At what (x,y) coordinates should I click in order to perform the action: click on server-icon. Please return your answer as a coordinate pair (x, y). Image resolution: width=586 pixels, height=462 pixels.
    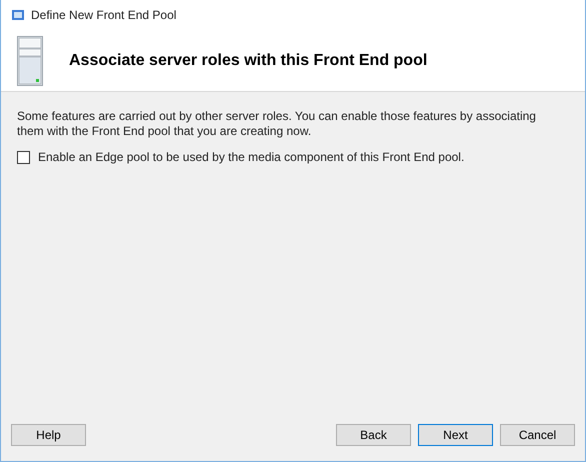
    Looking at the image, I should click on (30, 61).